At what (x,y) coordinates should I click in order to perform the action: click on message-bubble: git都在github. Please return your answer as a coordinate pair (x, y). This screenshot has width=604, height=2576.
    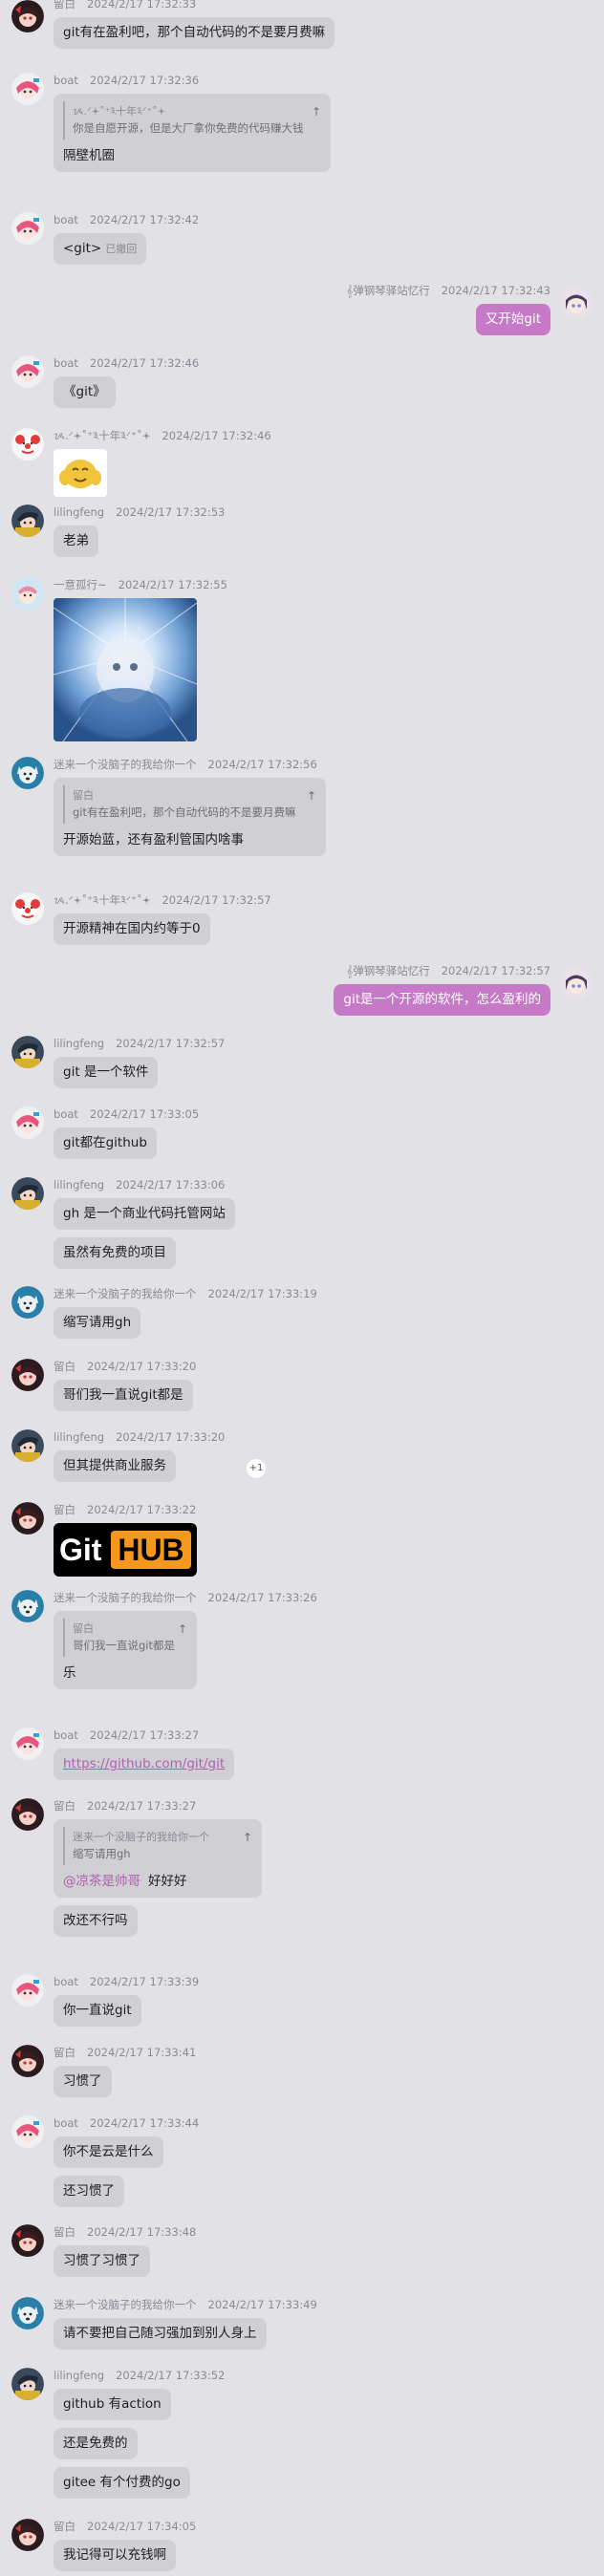
    Looking at the image, I should click on (105, 1143).